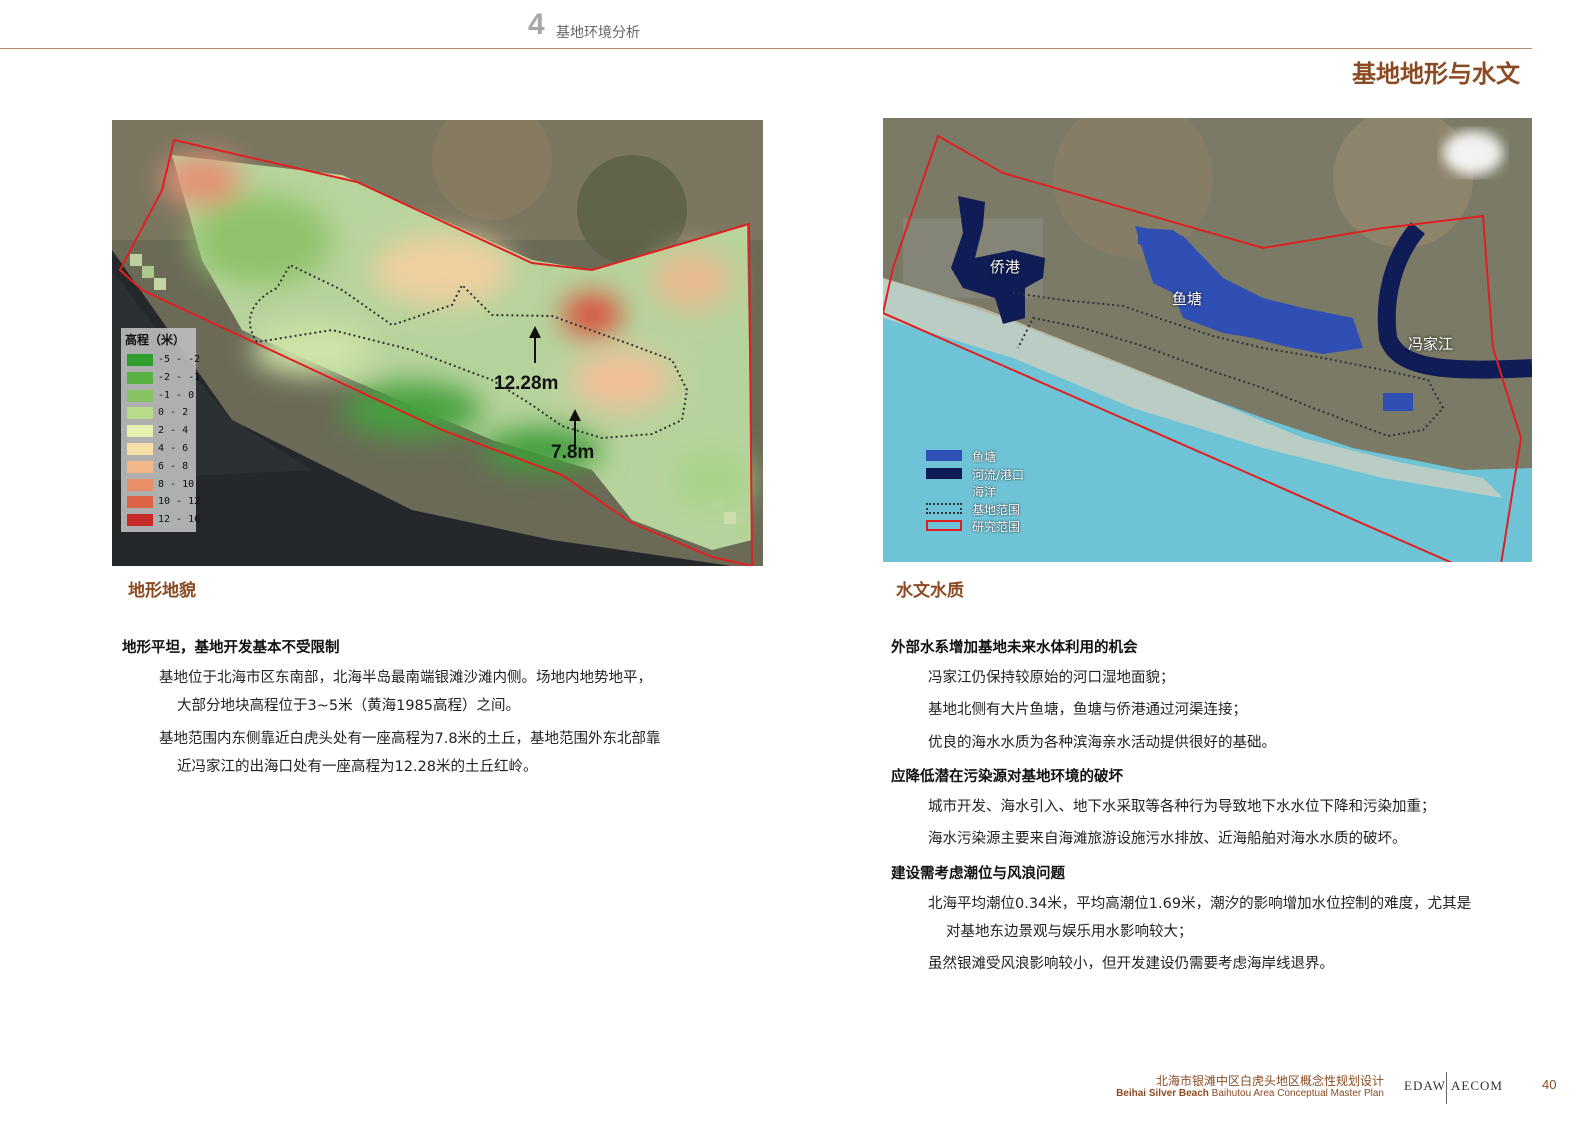 This screenshot has width=1588, height=1123. What do you see at coordinates (179, 520) in the screenshot?
I see `legend-label: 12 - 16` at bounding box center [179, 520].